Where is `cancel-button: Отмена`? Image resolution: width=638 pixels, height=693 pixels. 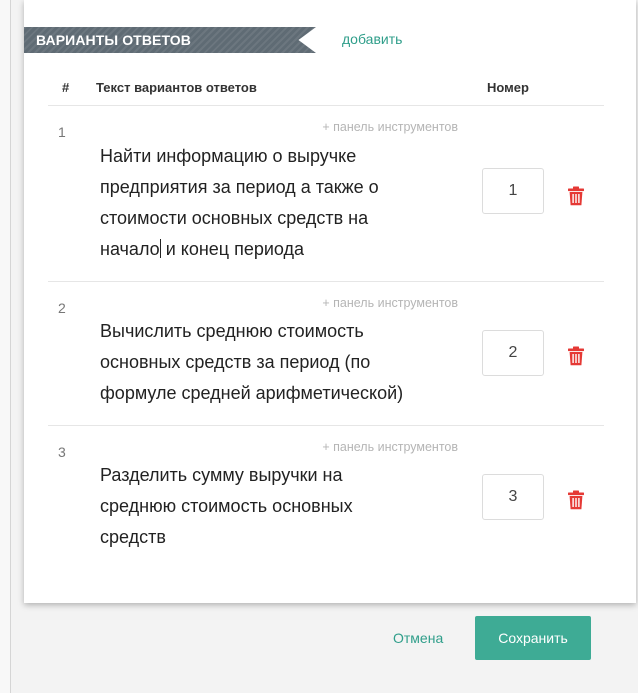 cancel-button: Отмена is located at coordinates (418, 638).